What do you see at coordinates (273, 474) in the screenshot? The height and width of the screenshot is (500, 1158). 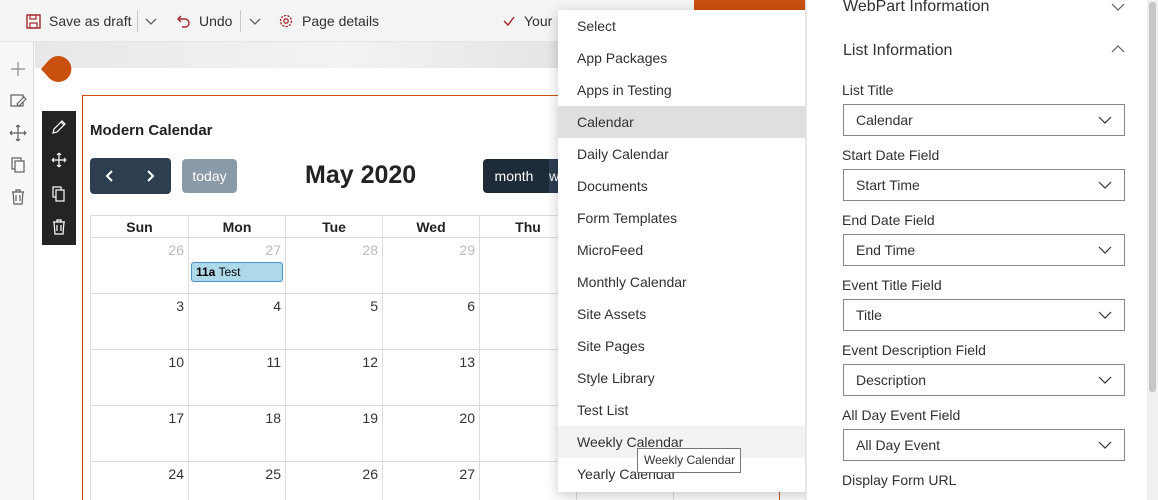 I see `day-number: 25` at bounding box center [273, 474].